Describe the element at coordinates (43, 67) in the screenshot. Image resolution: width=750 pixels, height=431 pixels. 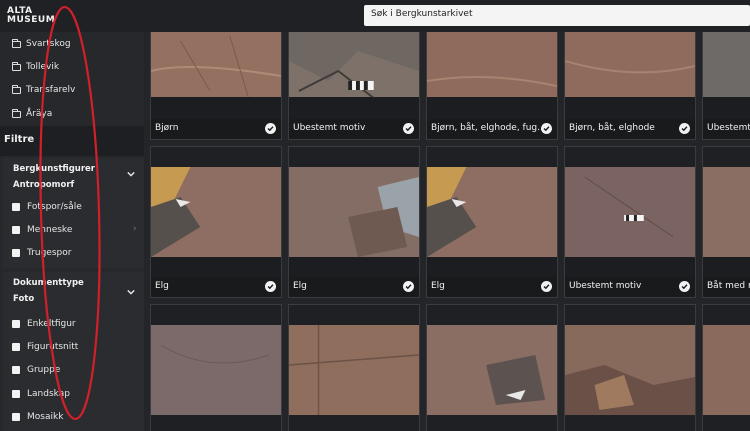
I see `location-label: Tollevik` at that location.